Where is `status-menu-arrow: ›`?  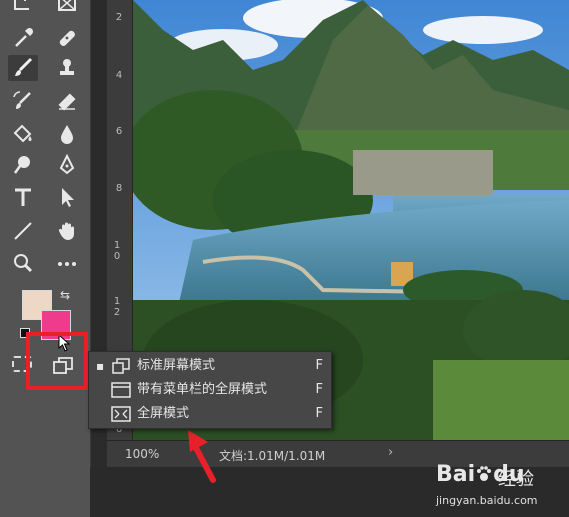
status-menu-arrow: › is located at coordinates (390, 452).